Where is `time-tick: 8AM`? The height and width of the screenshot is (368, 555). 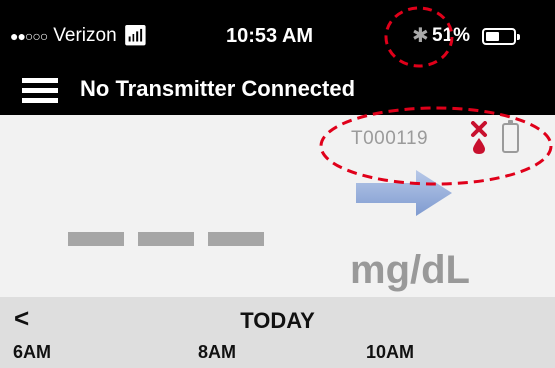 time-tick: 8AM is located at coordinates (217, 352).